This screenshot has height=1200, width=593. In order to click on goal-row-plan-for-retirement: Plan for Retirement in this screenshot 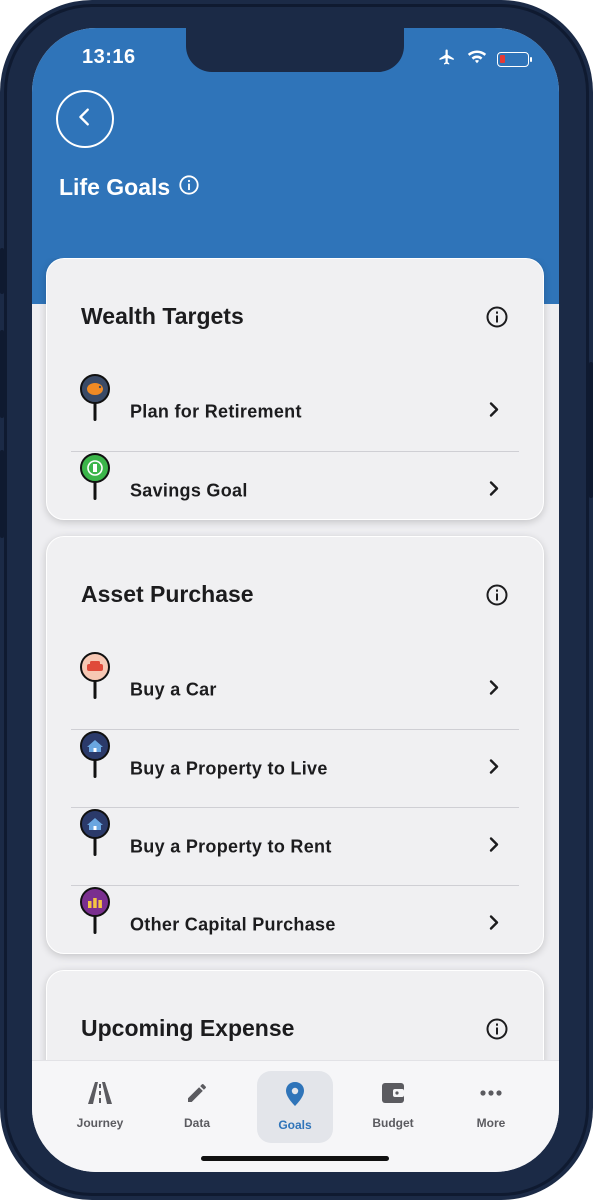, I will do `click(295, 412)`.